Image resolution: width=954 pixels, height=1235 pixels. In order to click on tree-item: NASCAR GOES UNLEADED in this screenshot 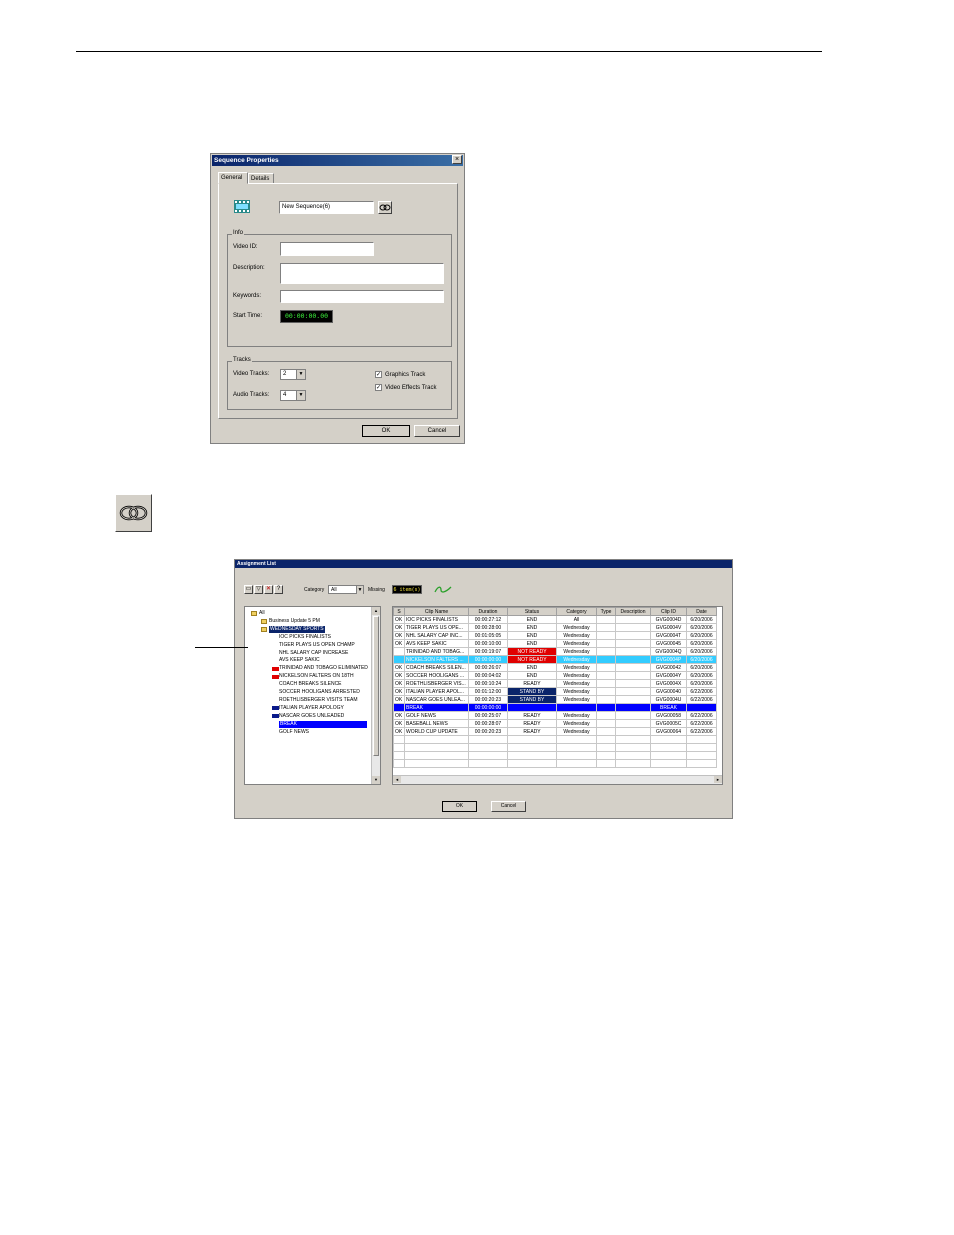, I will do `click(311, 716)`.